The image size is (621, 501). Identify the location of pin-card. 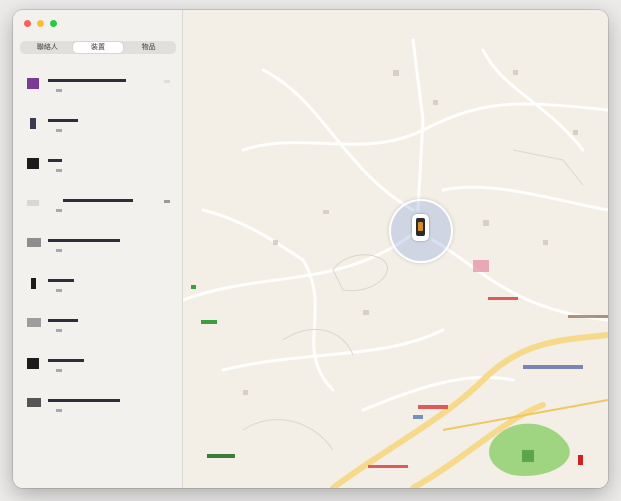
(420, 227).